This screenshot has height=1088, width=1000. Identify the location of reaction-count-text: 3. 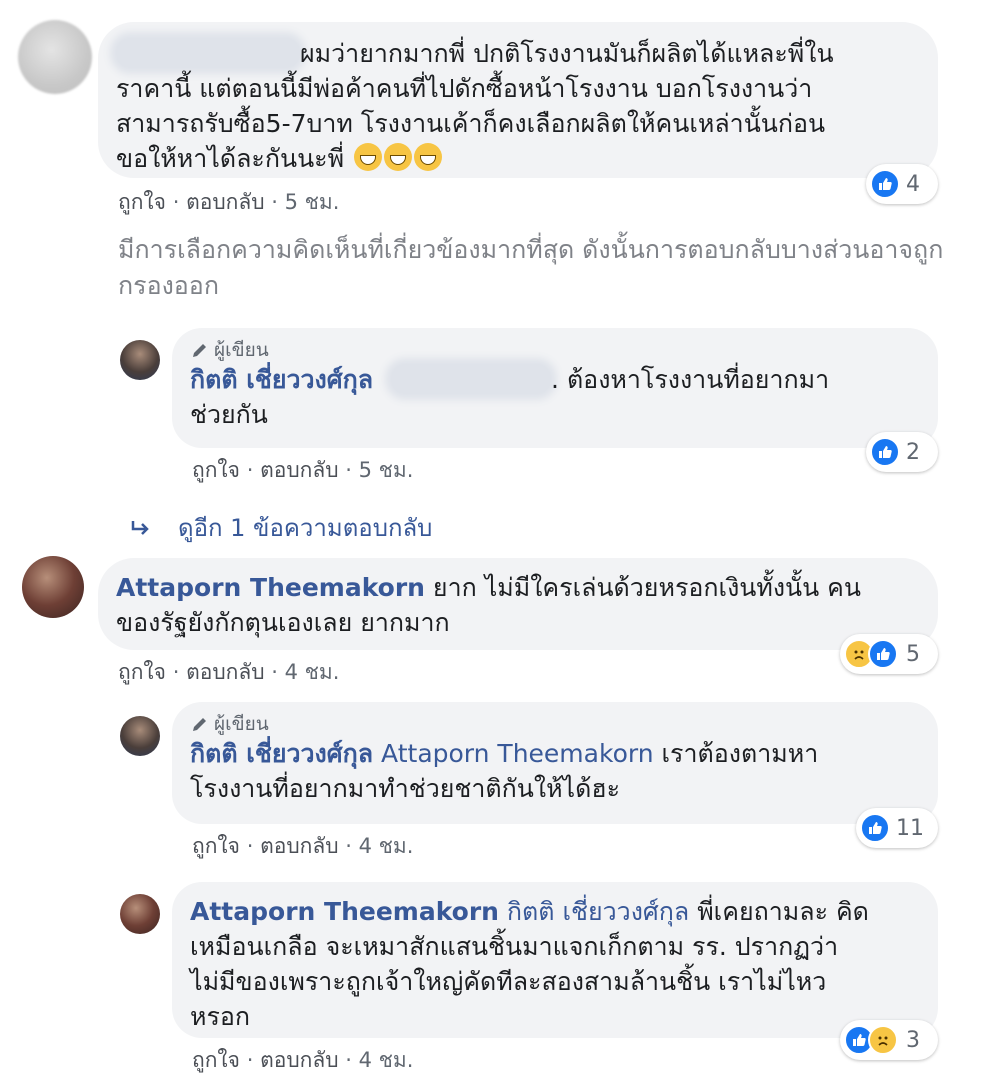
(913, 1040).